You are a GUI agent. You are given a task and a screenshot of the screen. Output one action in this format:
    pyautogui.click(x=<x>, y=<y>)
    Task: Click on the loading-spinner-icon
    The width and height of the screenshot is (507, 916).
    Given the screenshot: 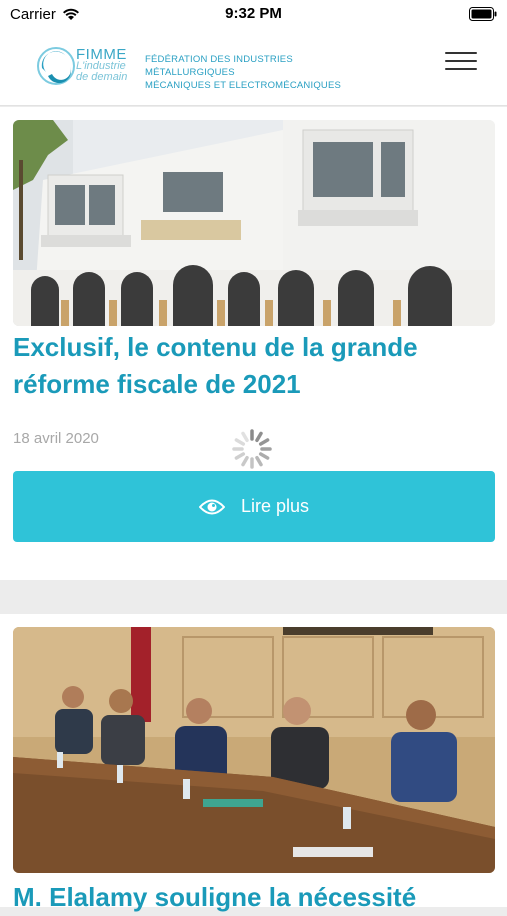 What is the action you would take?
    pyautogui.click(x=252, y=449)
    